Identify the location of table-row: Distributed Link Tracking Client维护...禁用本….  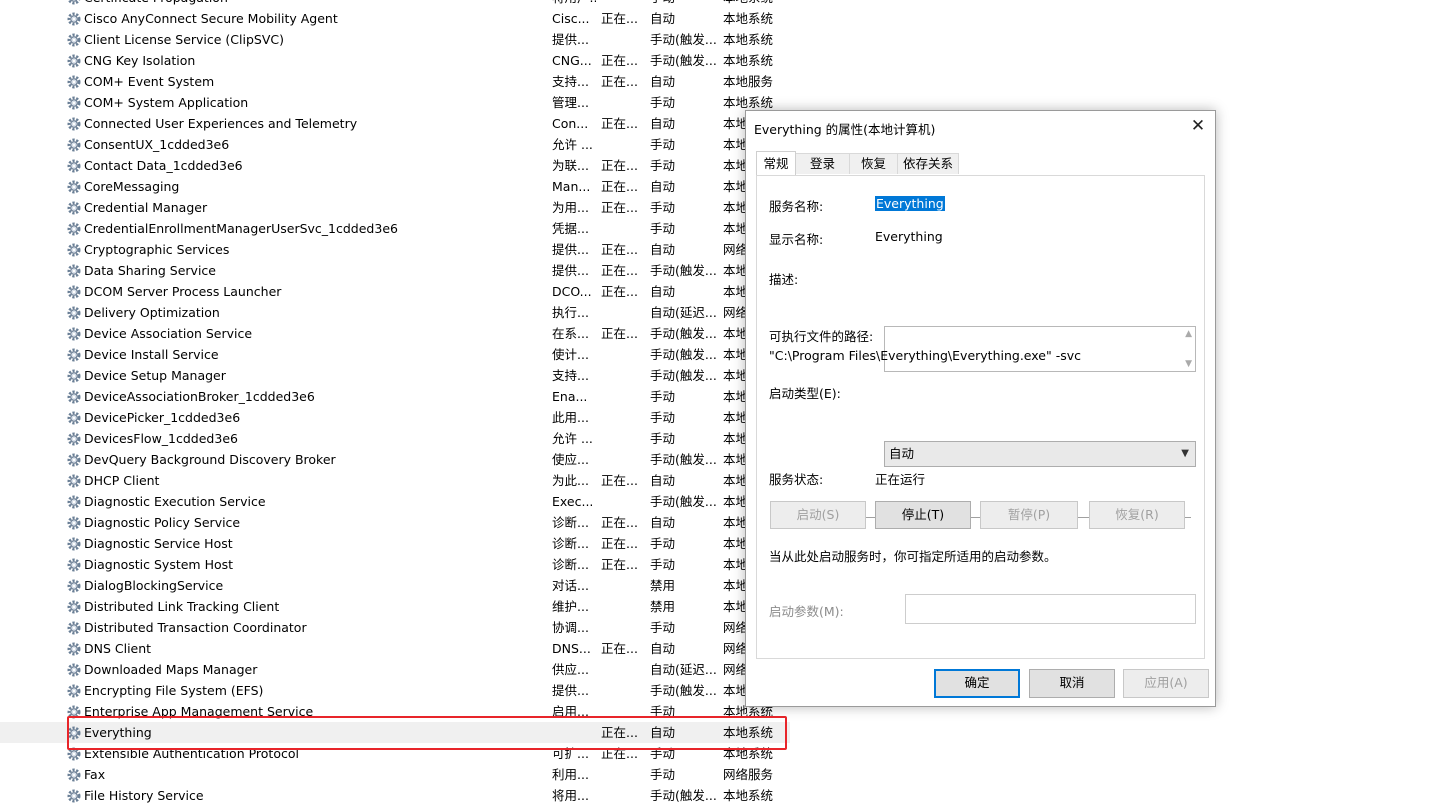
(395, 606).